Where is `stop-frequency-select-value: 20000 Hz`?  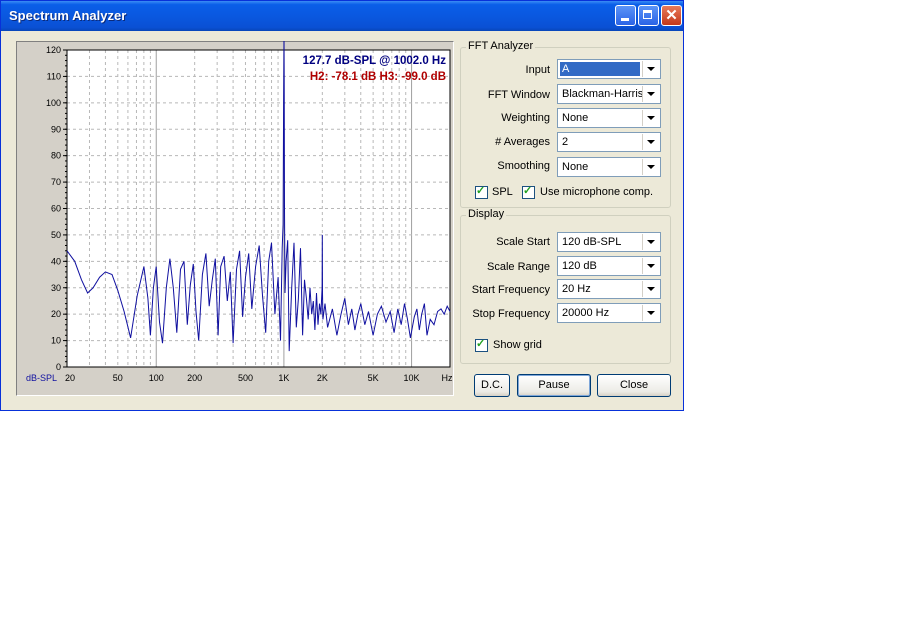 stop-frequency-select-value: 20000 Hz is located at coordinates (586, 313).